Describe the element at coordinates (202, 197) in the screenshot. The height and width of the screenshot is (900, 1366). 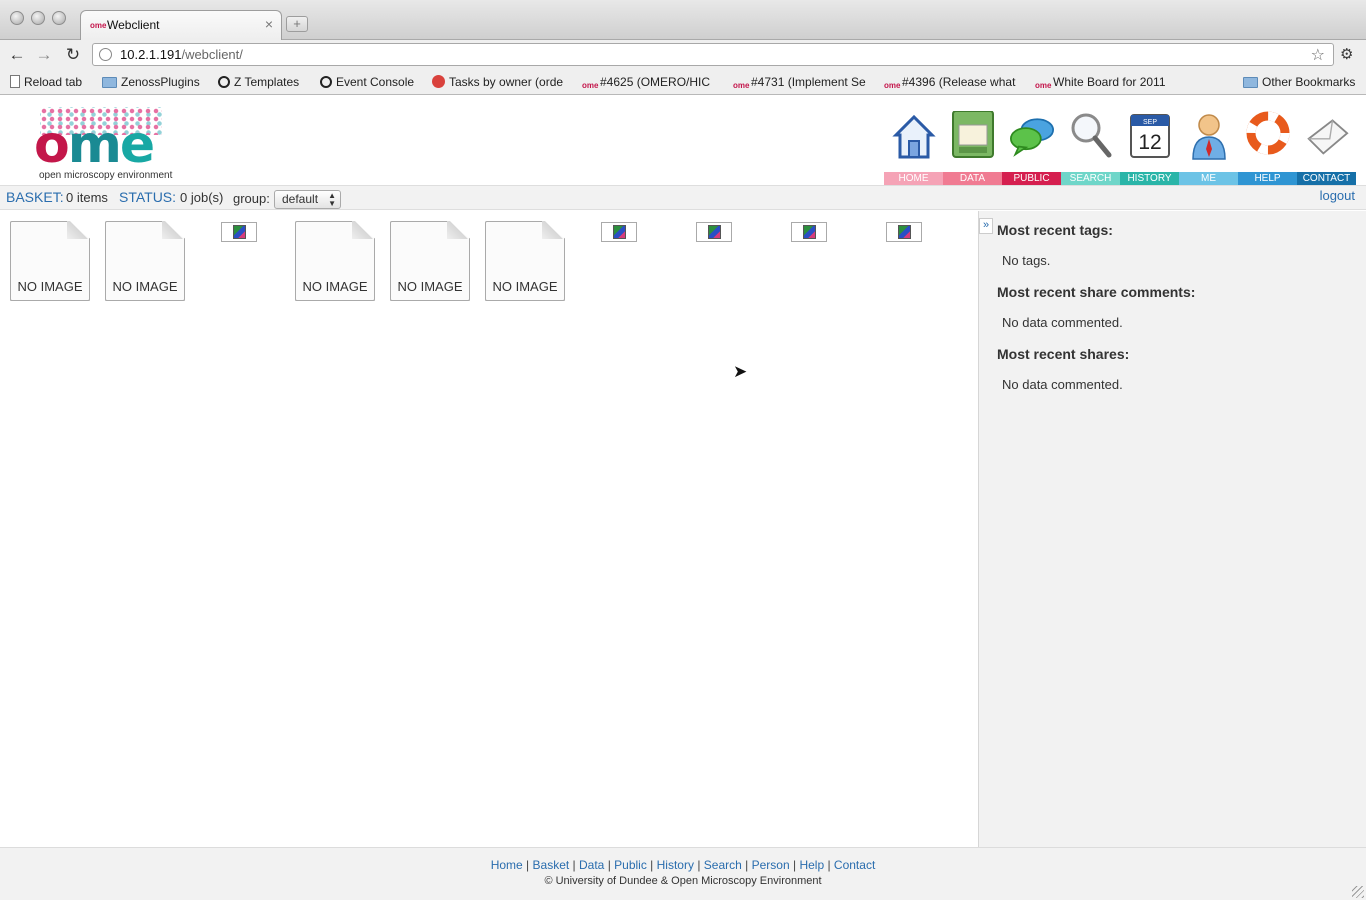
I see `status-count: 0 job(s)` at that location.